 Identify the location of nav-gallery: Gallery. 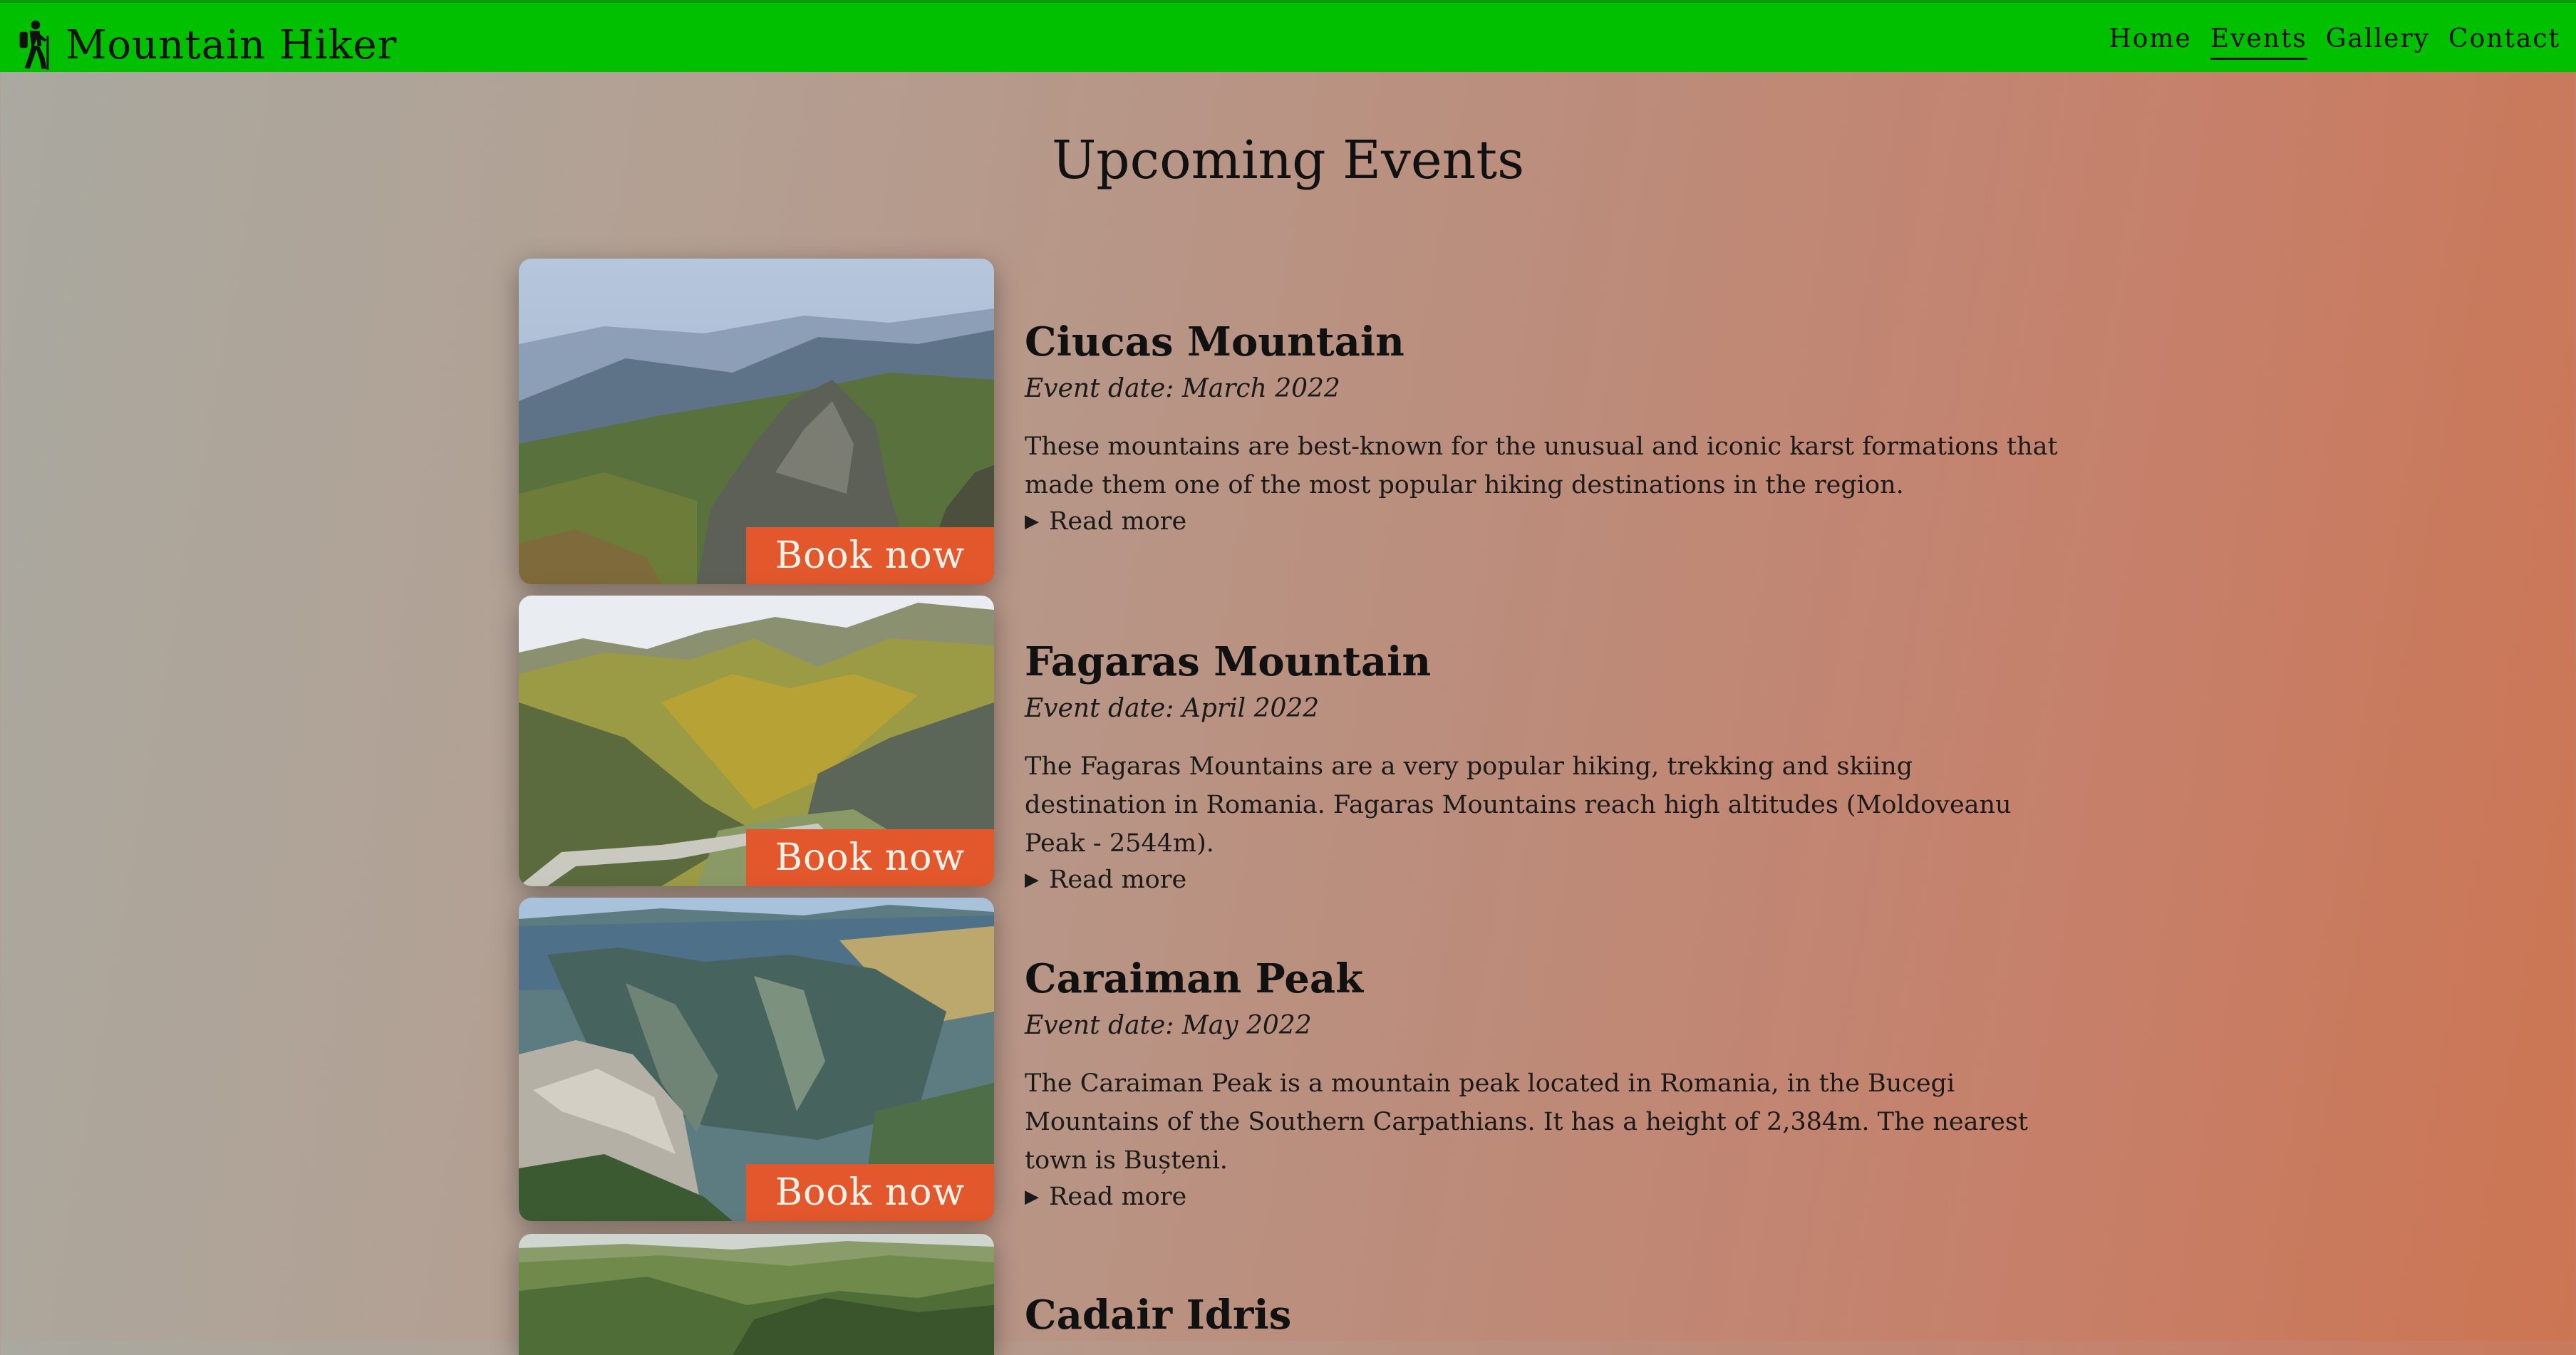
(2378, 42).